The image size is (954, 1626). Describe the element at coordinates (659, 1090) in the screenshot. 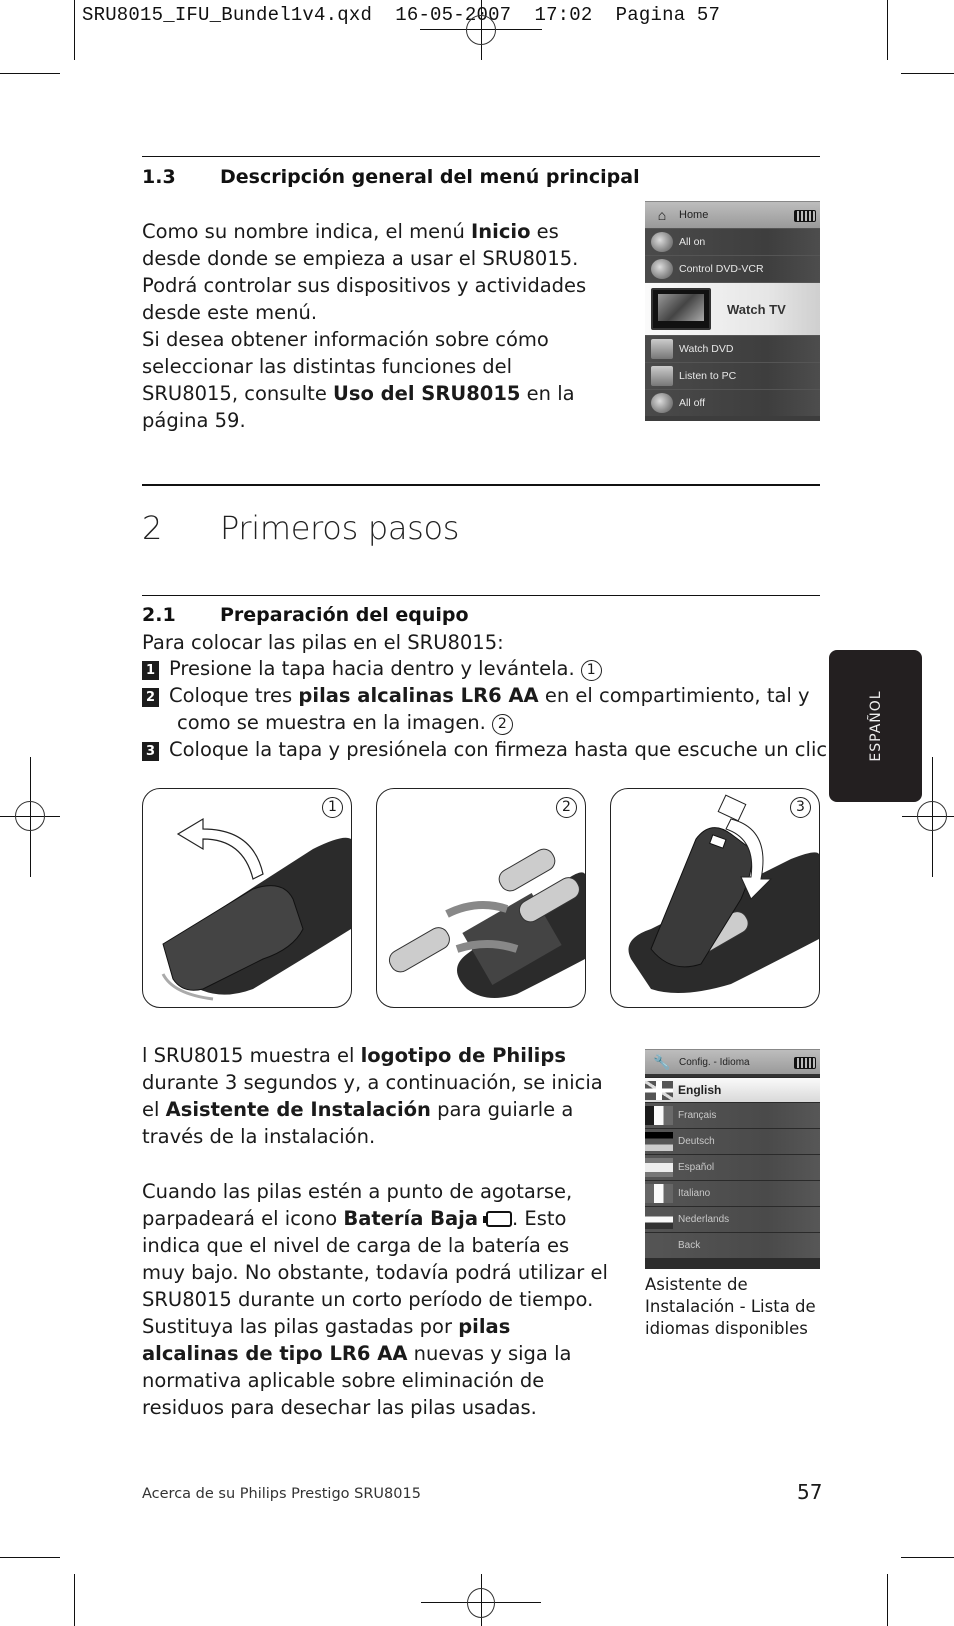

I see `flag-uk-icon` at that location.